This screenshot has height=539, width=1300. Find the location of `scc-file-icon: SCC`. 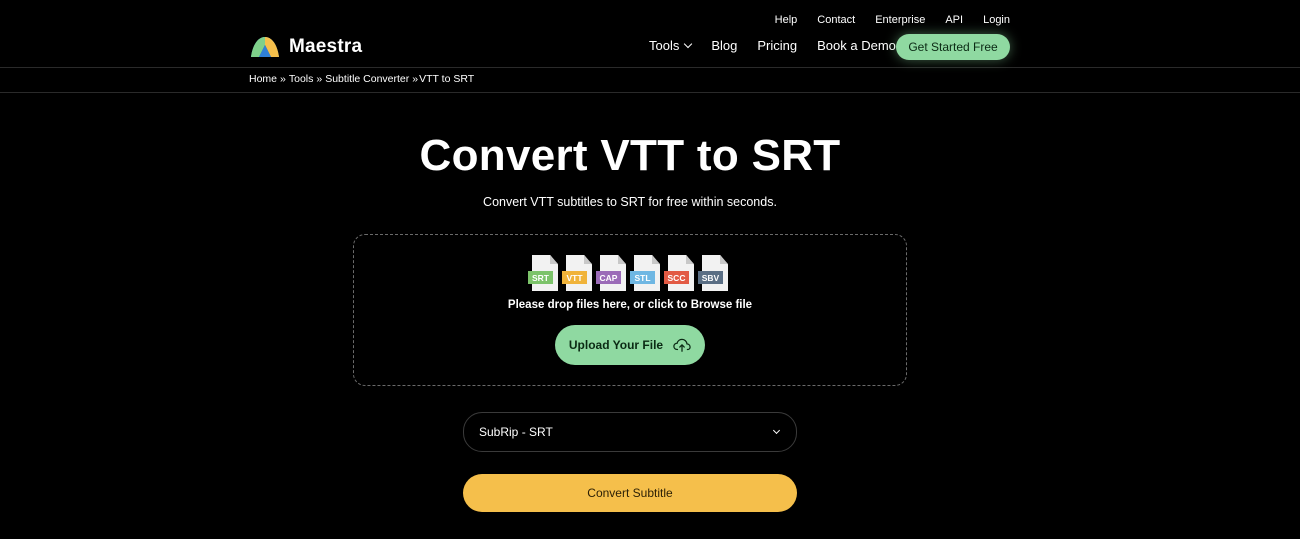

scc-file-icon: SCC is located at coordinates (679, 273).